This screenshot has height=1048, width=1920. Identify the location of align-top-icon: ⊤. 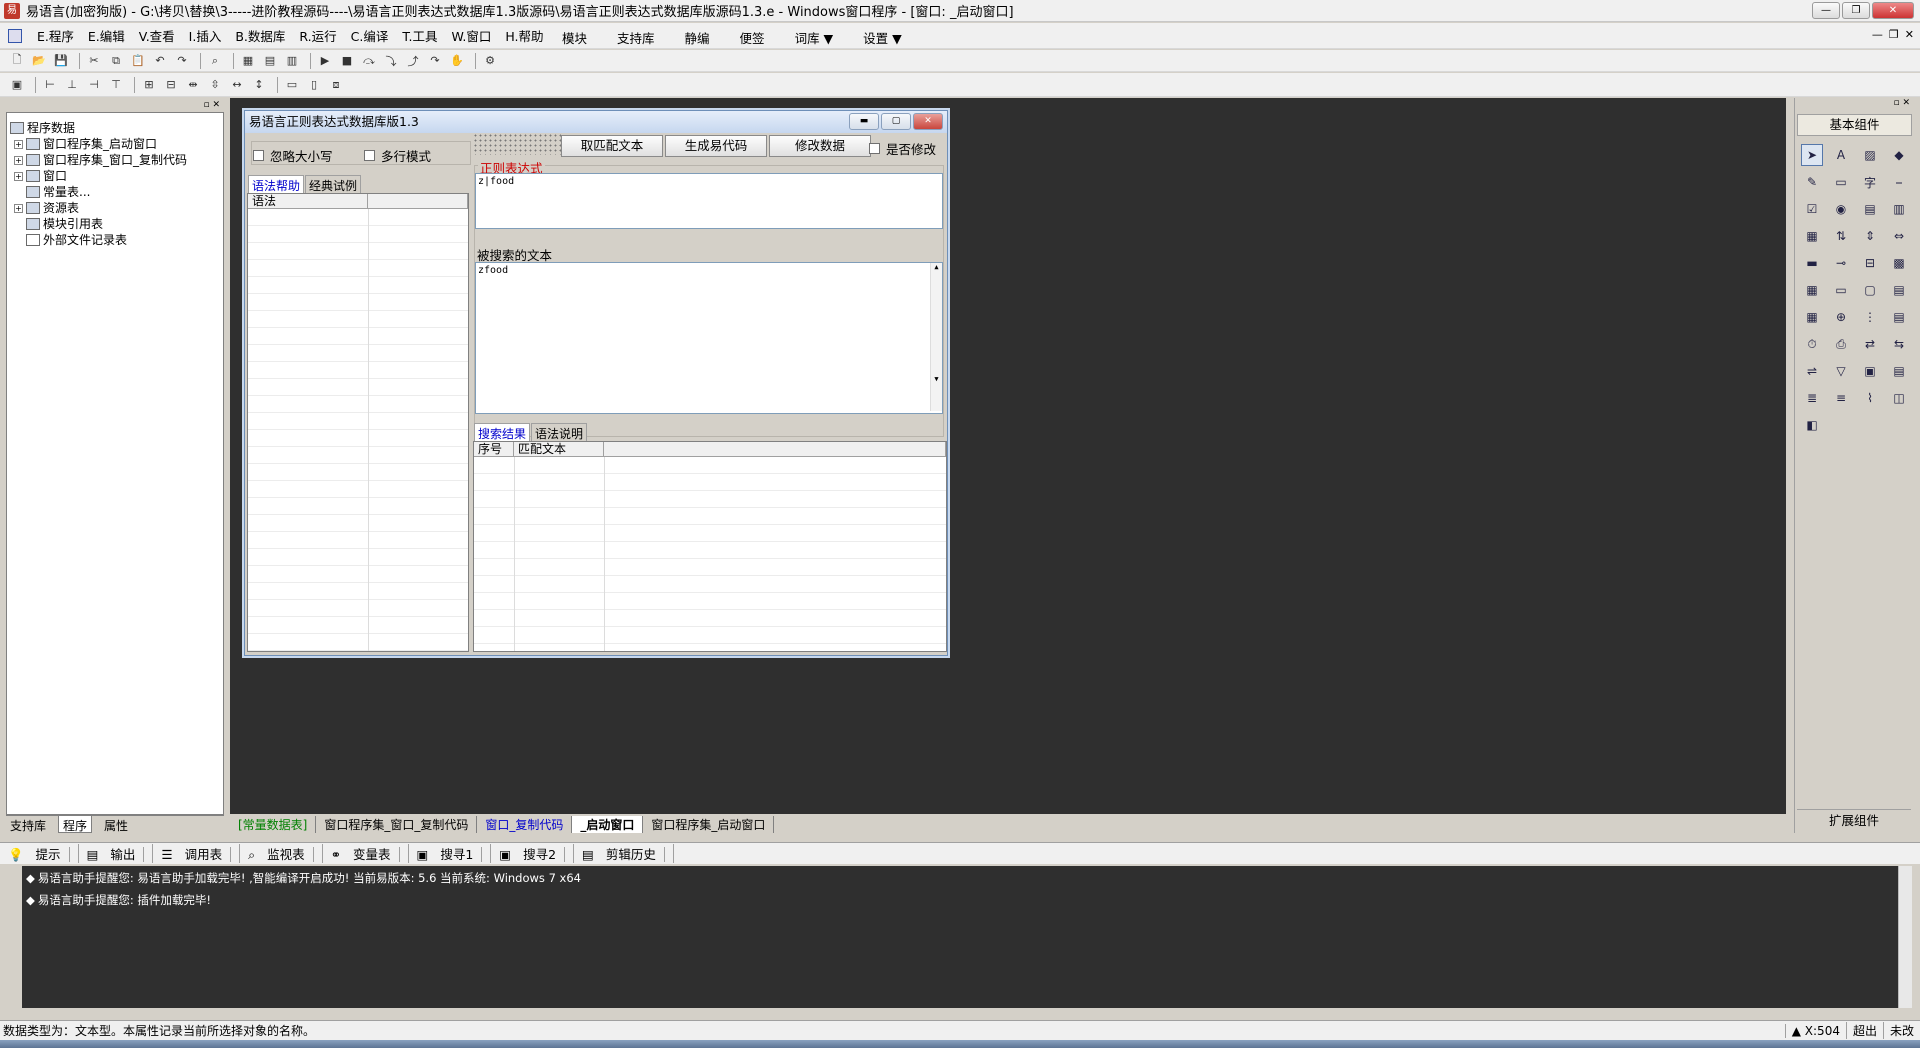
(116, 85).